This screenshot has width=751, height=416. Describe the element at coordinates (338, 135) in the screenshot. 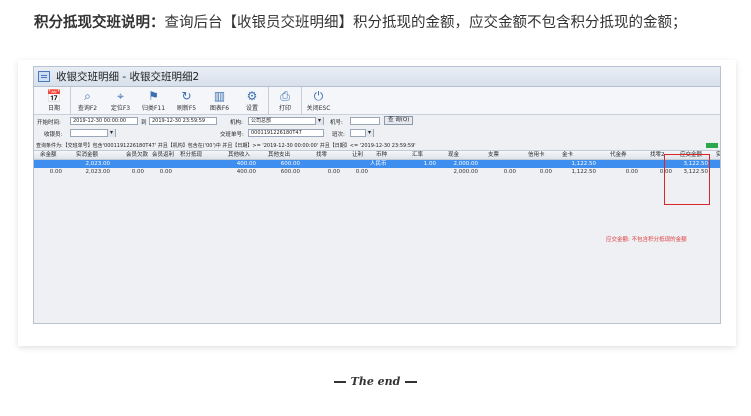

I see `shift-label: 班次:` at that location.